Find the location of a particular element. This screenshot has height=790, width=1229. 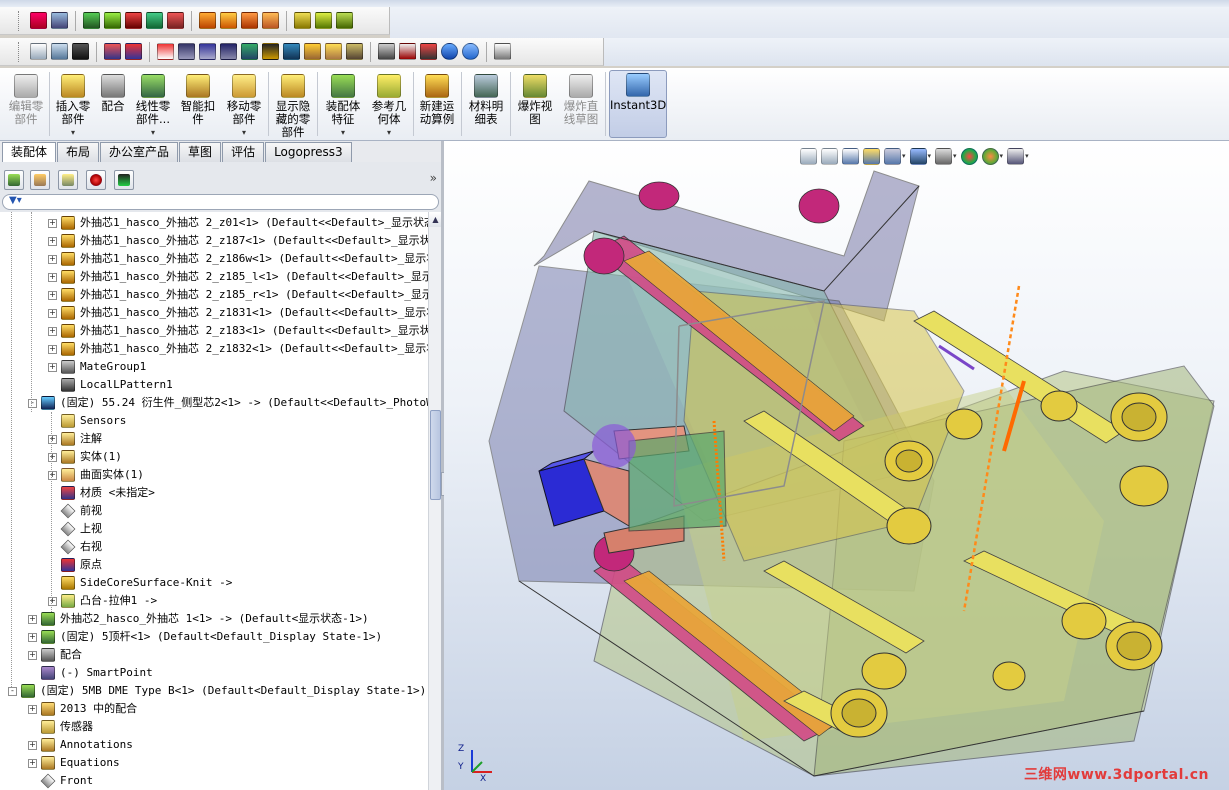

display-manager-tab is located at coordinates (124, 180).